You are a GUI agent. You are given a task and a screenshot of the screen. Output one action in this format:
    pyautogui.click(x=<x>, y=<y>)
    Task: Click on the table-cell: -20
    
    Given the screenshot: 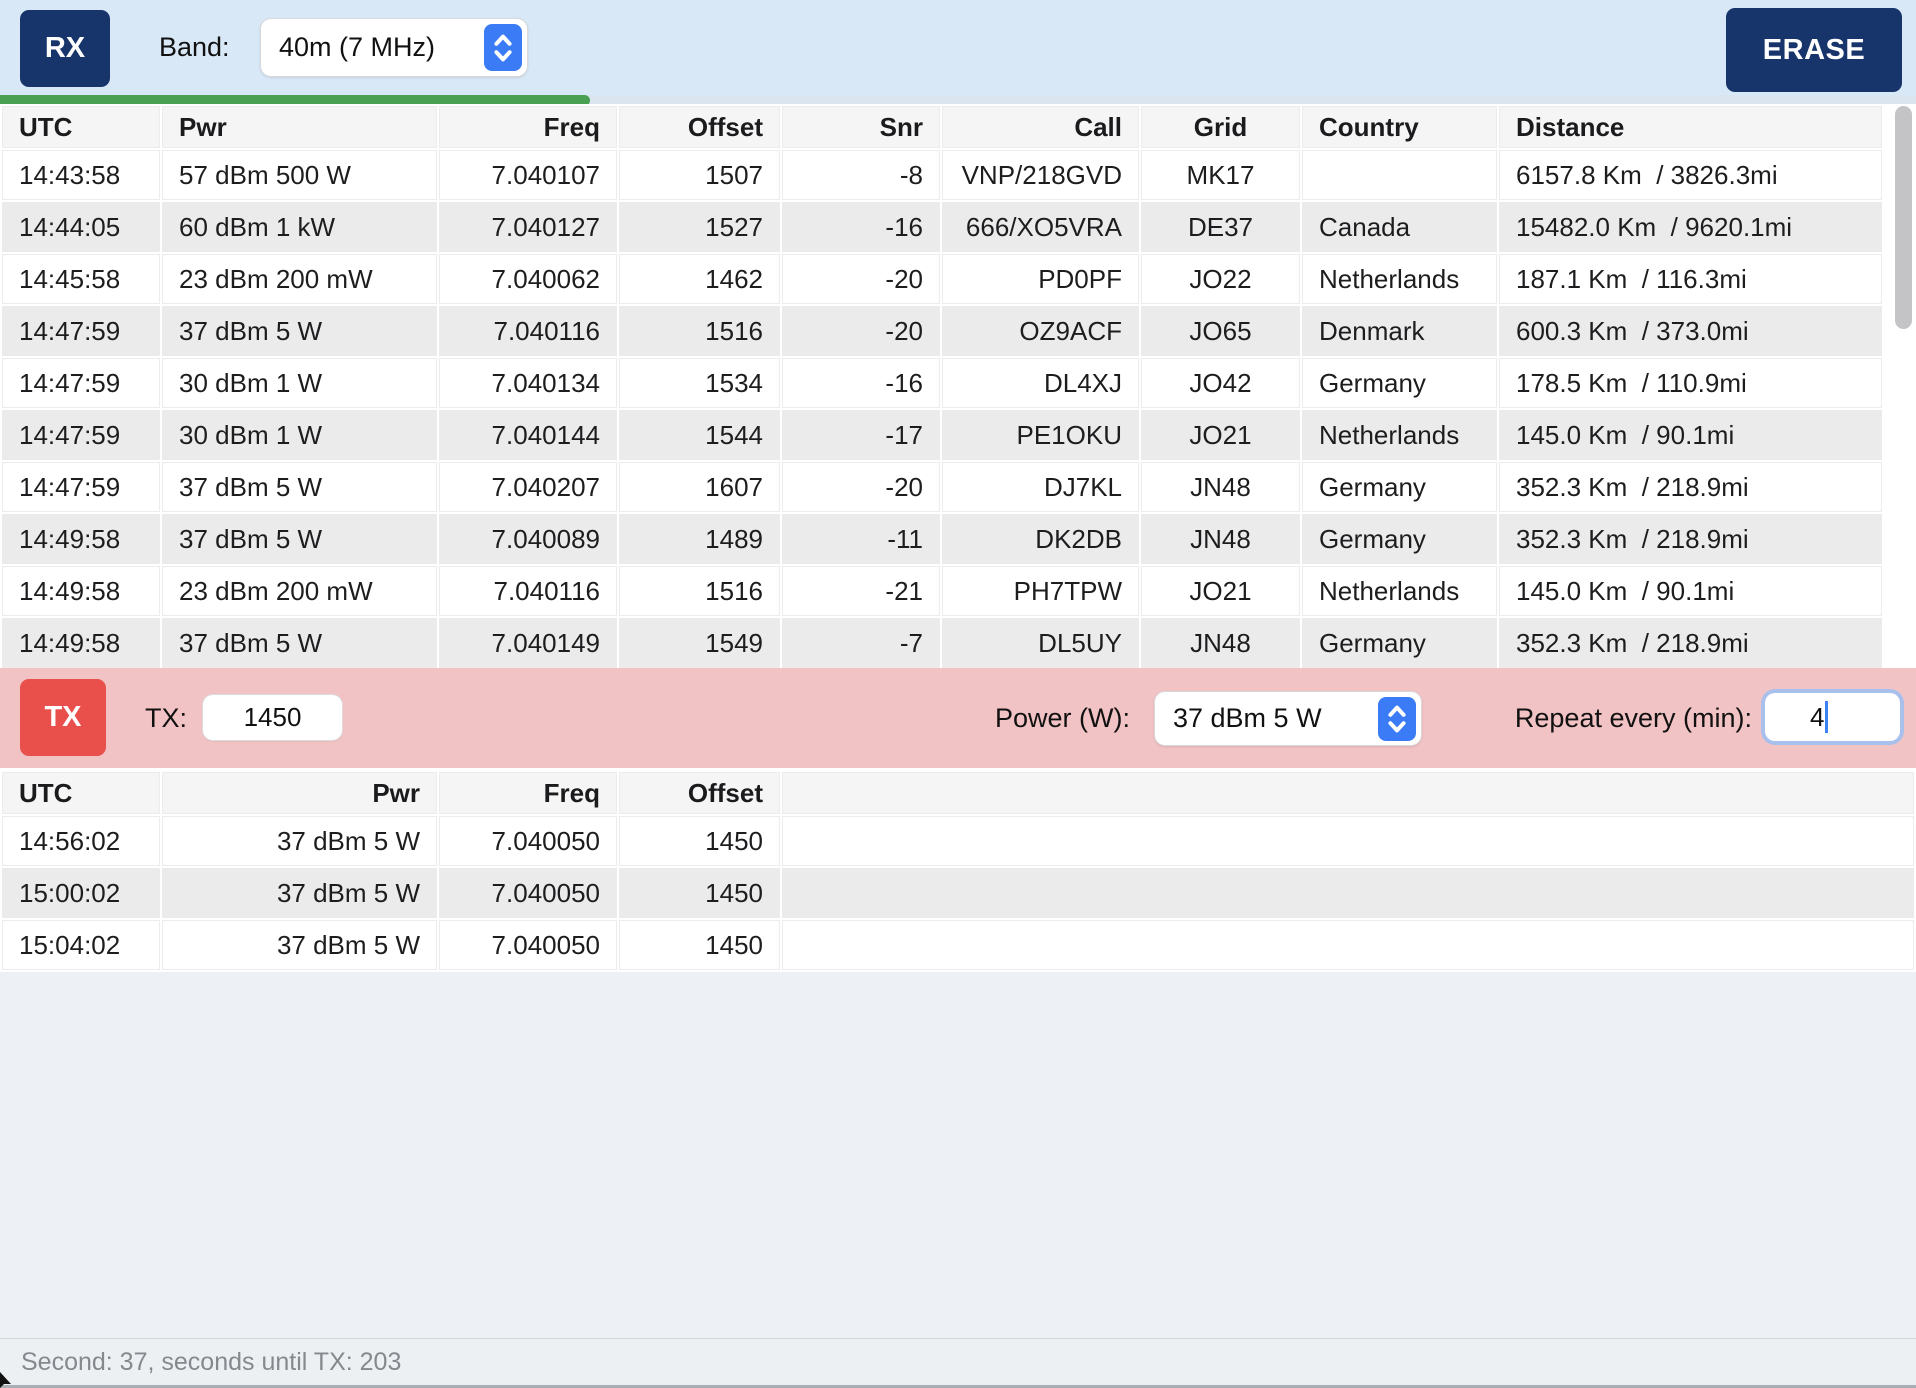 What is the action you would take?
    pyautogui.click(x=861, y=331)
    